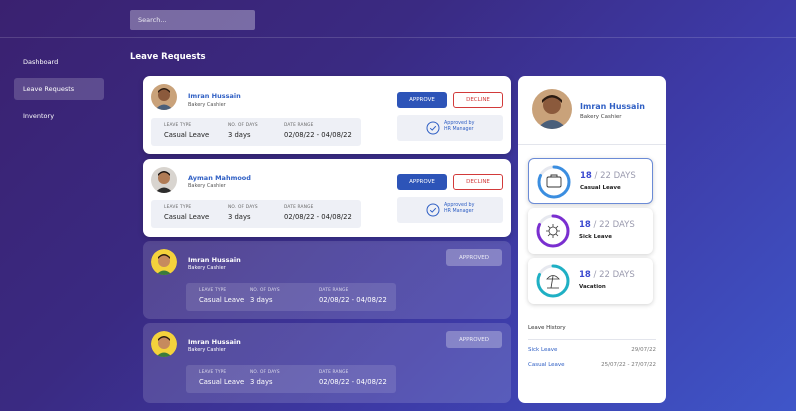  Describe the element at coordinates (398, 19) in the screenshot. I see `top-bar` at that location.